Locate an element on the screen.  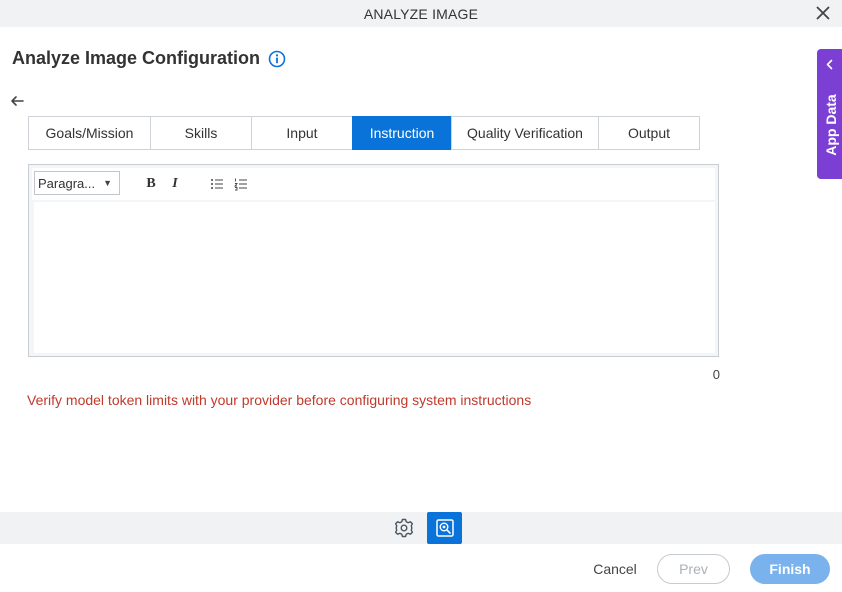
bulleted-list-button is located at coordinates (217, 184).